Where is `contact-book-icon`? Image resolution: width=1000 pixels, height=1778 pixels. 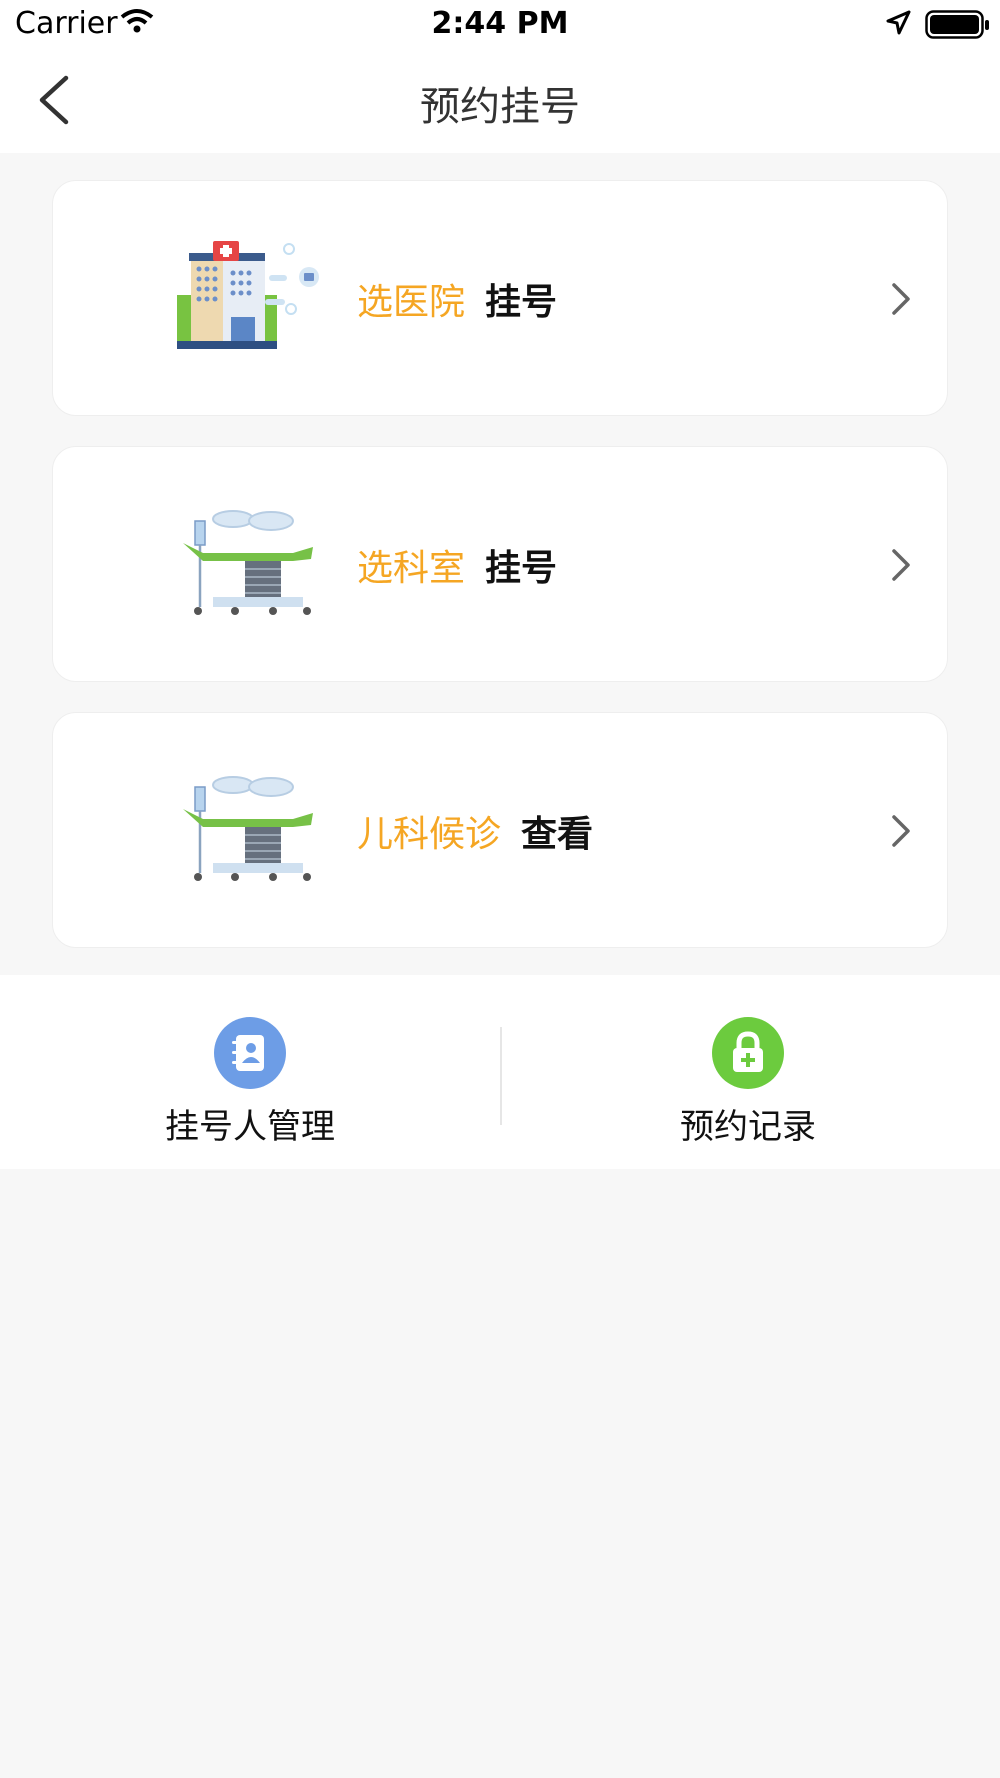
contact-book-icon is located at coordinates (250, 1053).